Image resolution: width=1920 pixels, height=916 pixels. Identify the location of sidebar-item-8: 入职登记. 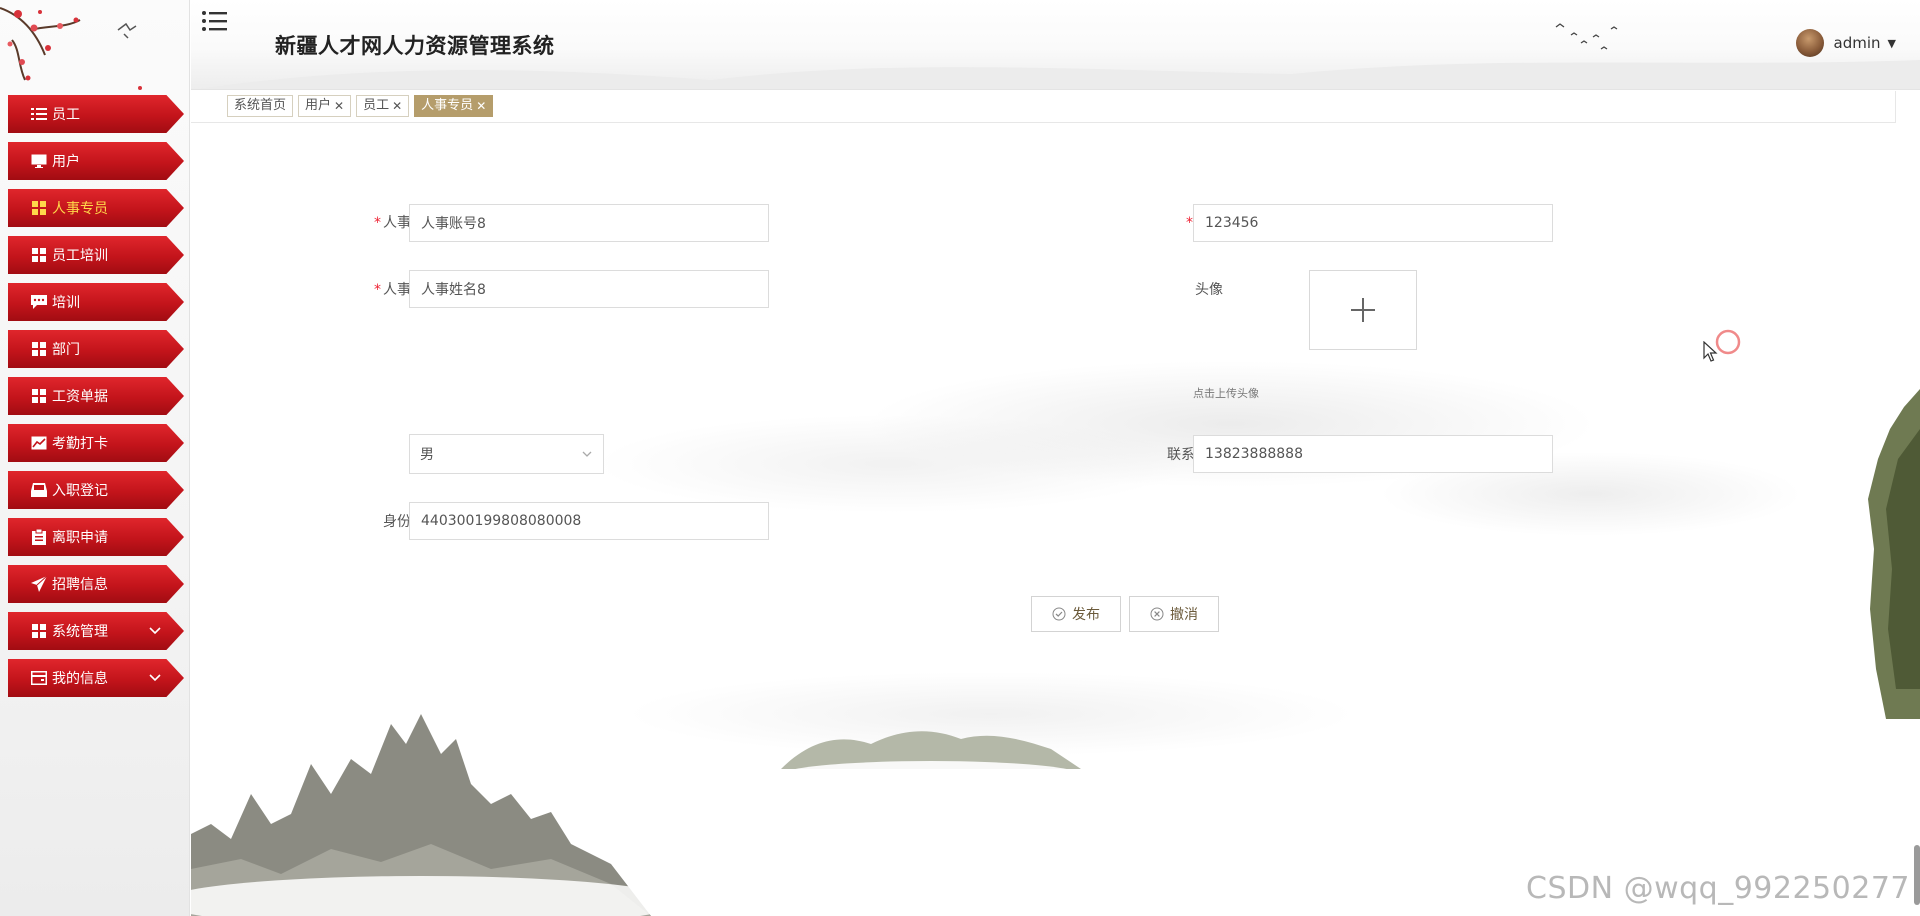
(96, 490).